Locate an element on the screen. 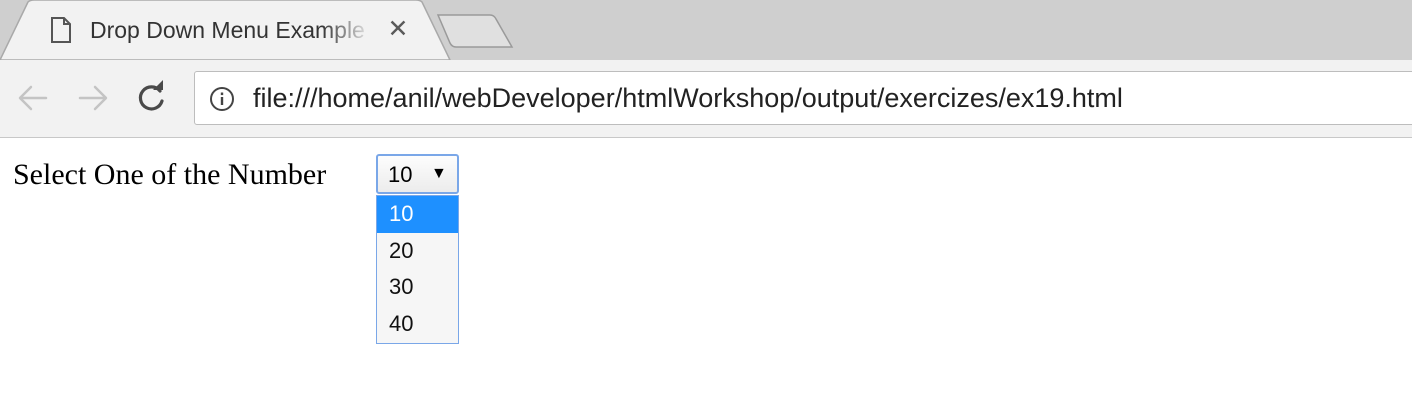  dropdown-arrow-icon: ▼ is located at coordinates (439, 173).